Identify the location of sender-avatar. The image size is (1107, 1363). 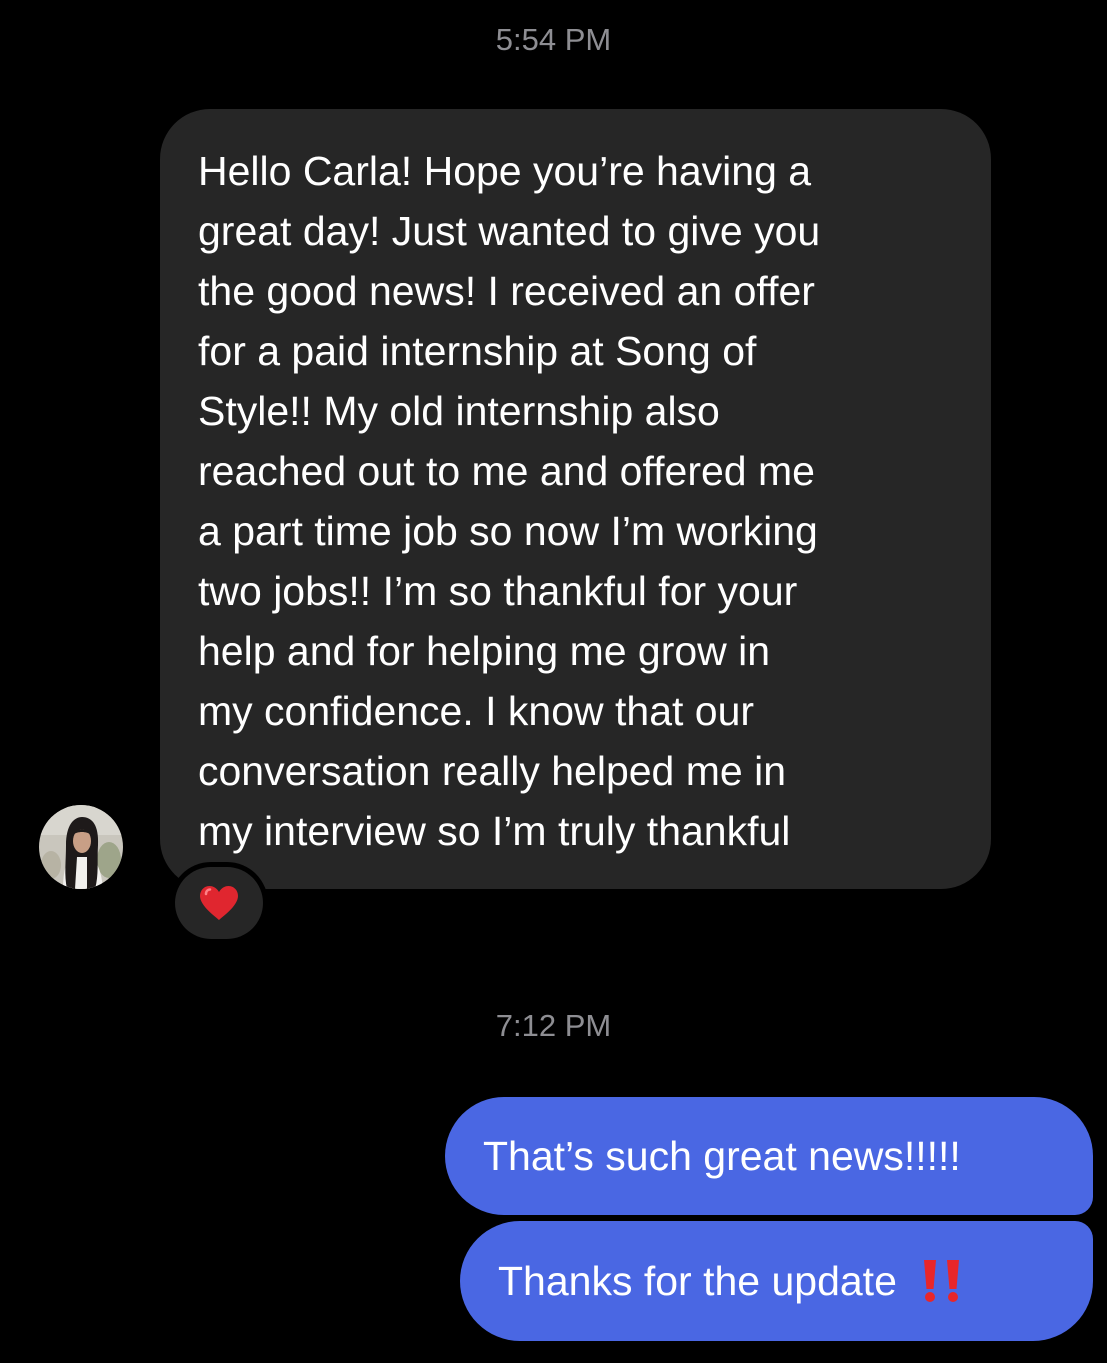
(81, 847).